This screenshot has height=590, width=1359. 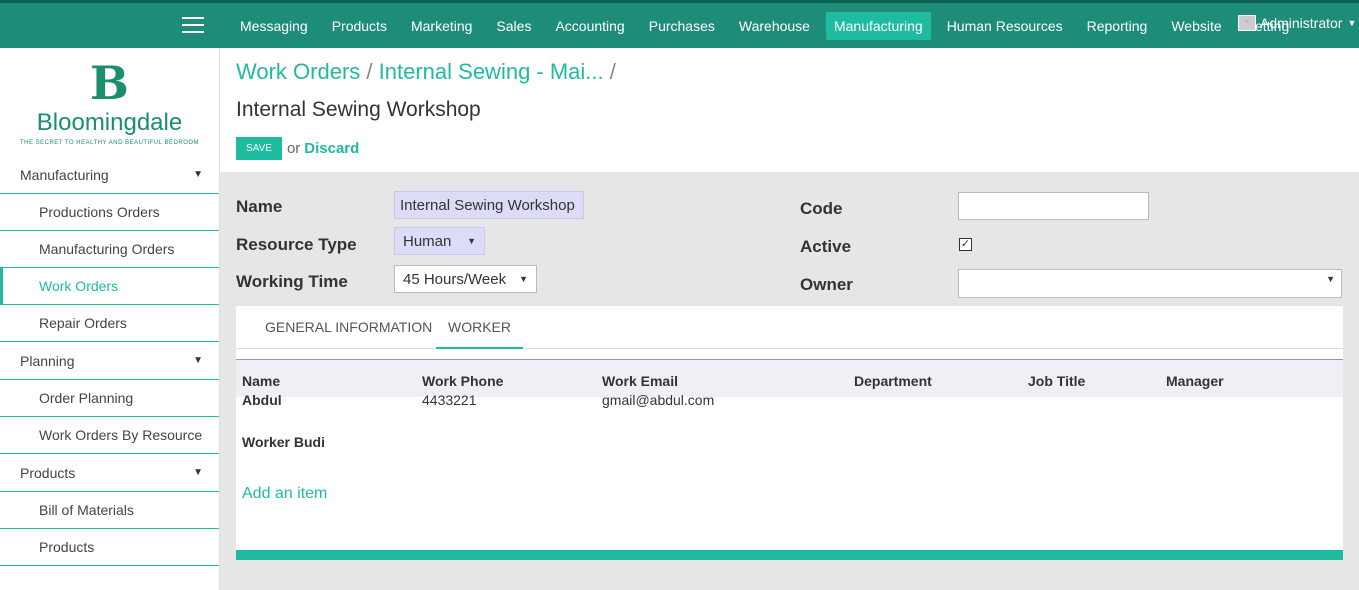 I want to click on working-time-value: 45 Hours/Week, so click(x=455, y=279).